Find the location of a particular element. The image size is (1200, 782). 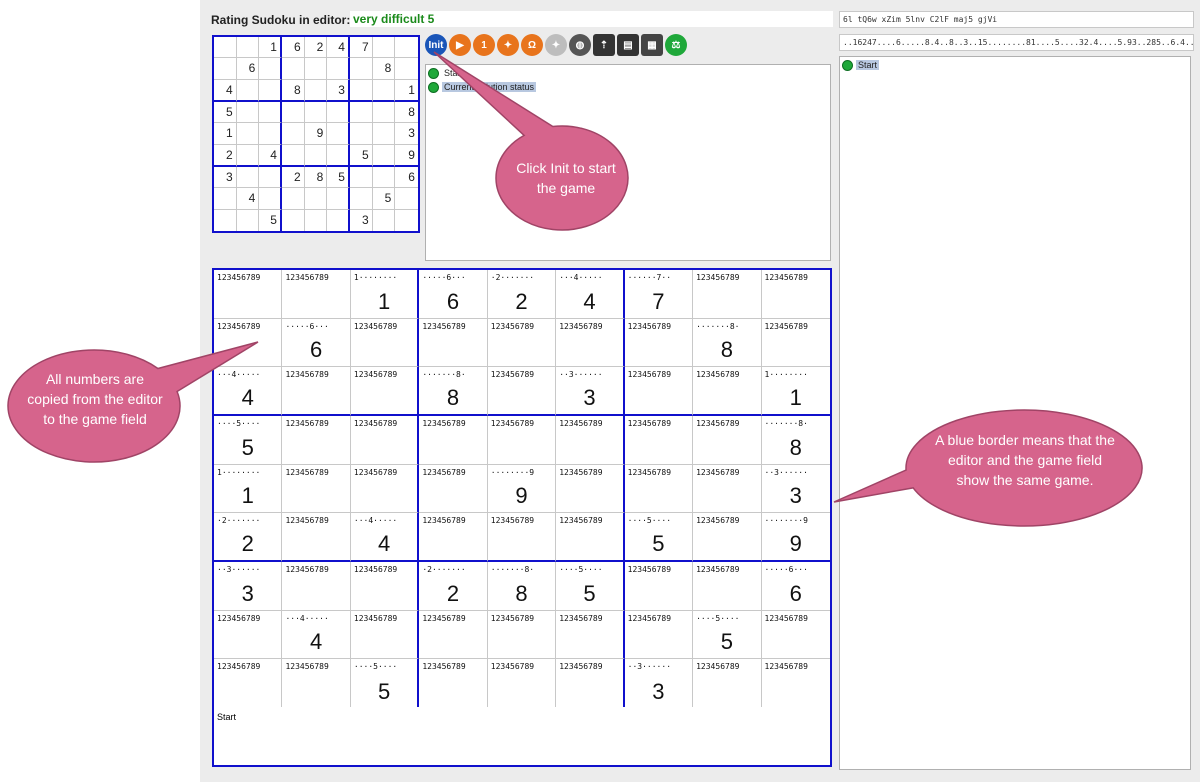

game-cell: ······7·· 7 is located at coordinates (659, 294).